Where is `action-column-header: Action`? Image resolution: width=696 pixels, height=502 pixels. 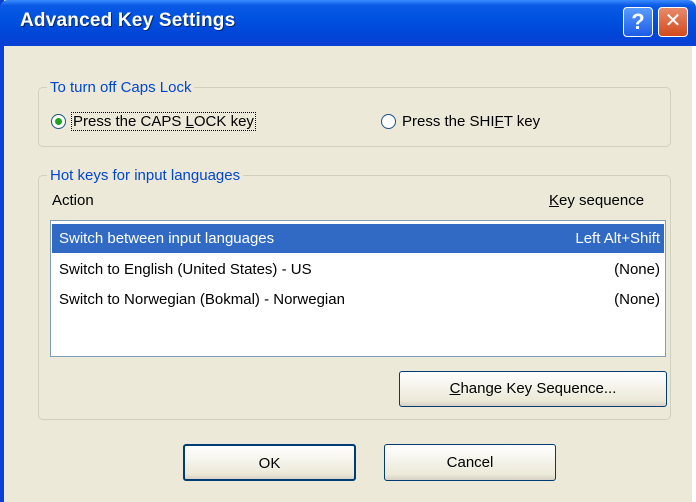 action-column-header: Action is located at coordinates (73, 200).